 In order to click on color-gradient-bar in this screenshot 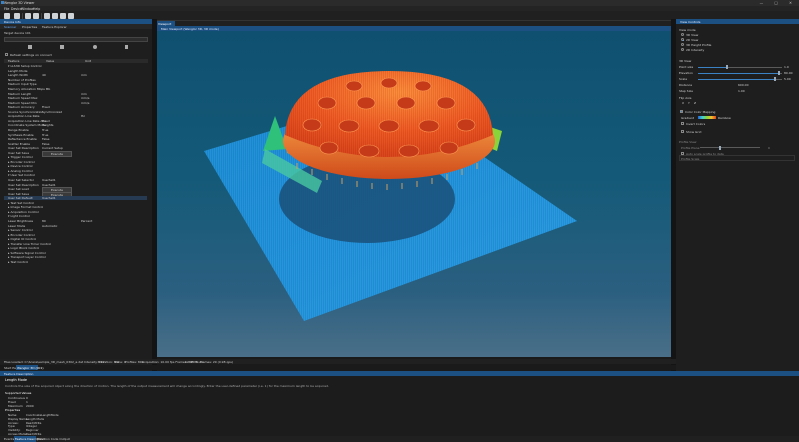, I will do `click(707, 117)`.